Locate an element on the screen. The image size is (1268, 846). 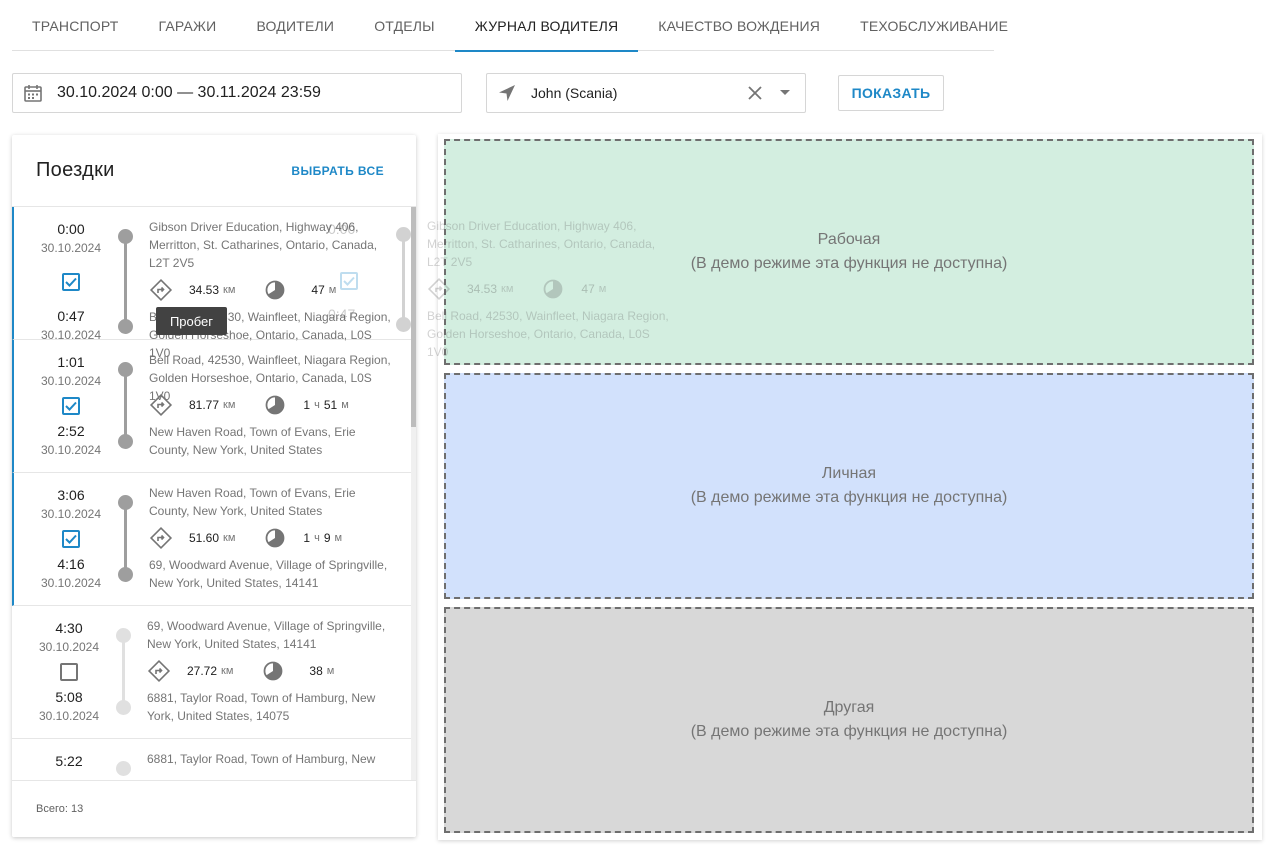
dropdown-caret-icon is located at coordinates (785, 93).